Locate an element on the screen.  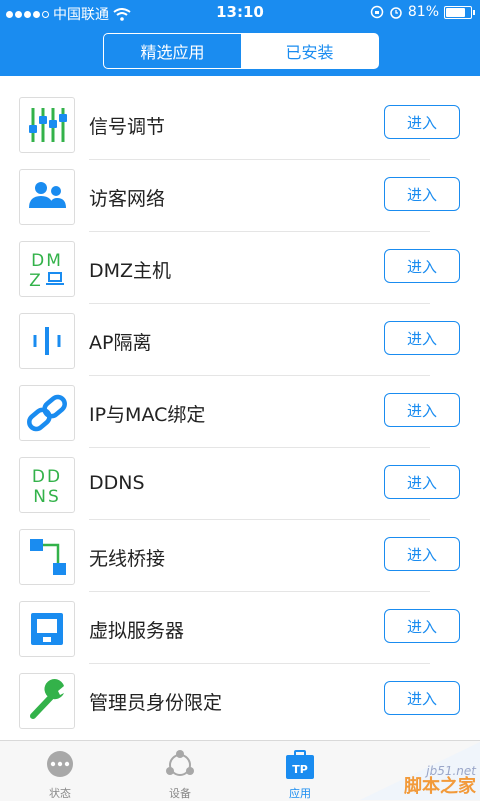
rotation-lock-icon is located at coordinates (377, 12).